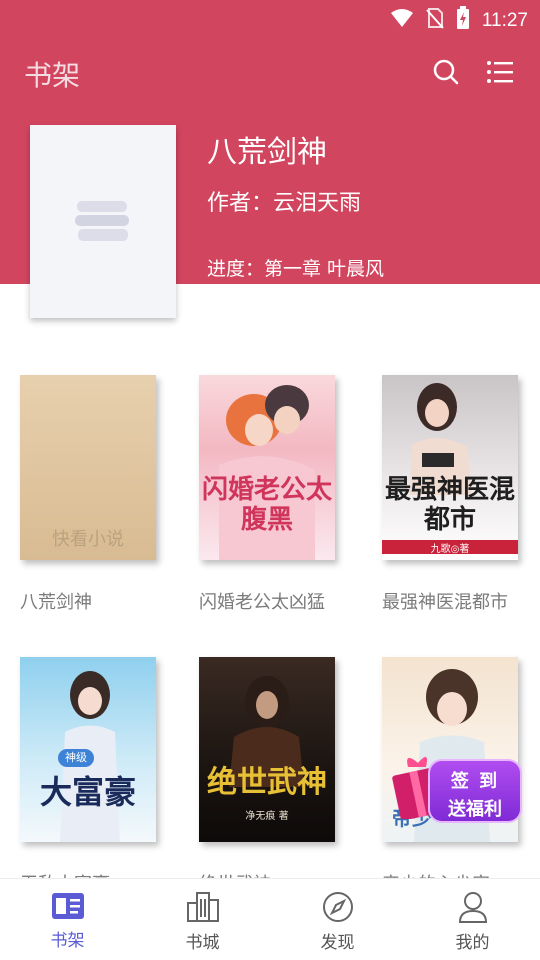  Describe the element at coordinates (475, 809) in the screenshot. I see `sign-badge-line2: 送福利` at that location.